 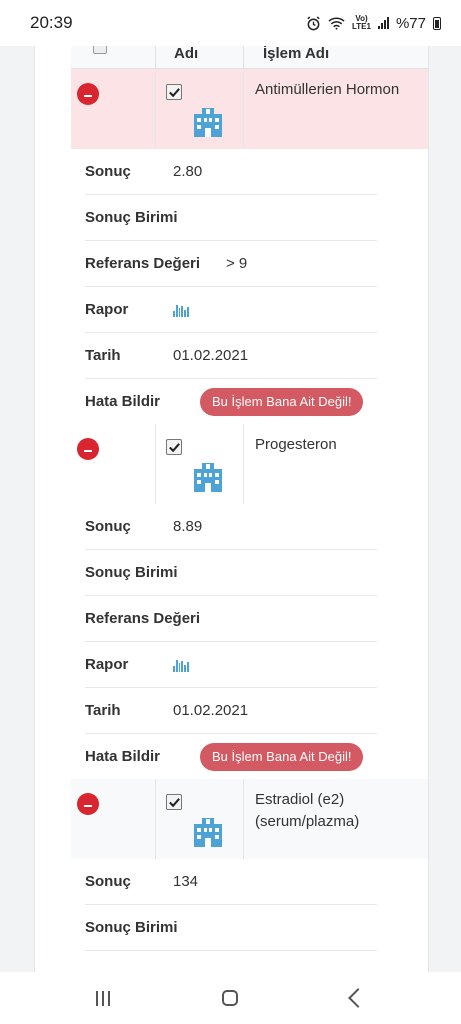 I want to click on table-row: Antimüllerien Hormon, so click(x=249, y=109).